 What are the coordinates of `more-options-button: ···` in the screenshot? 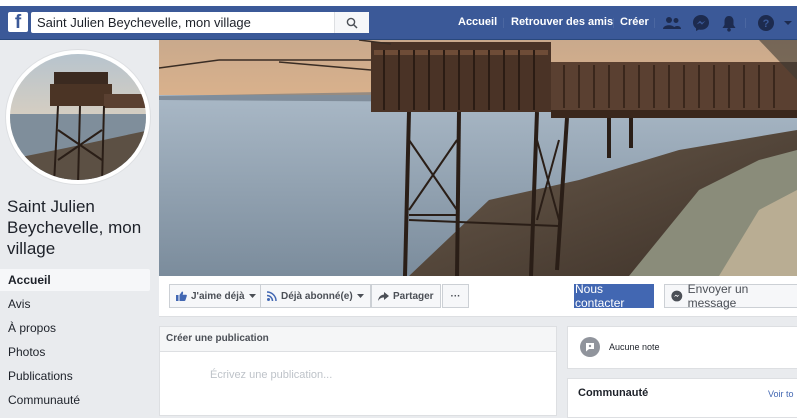 It's located at (455, 296).